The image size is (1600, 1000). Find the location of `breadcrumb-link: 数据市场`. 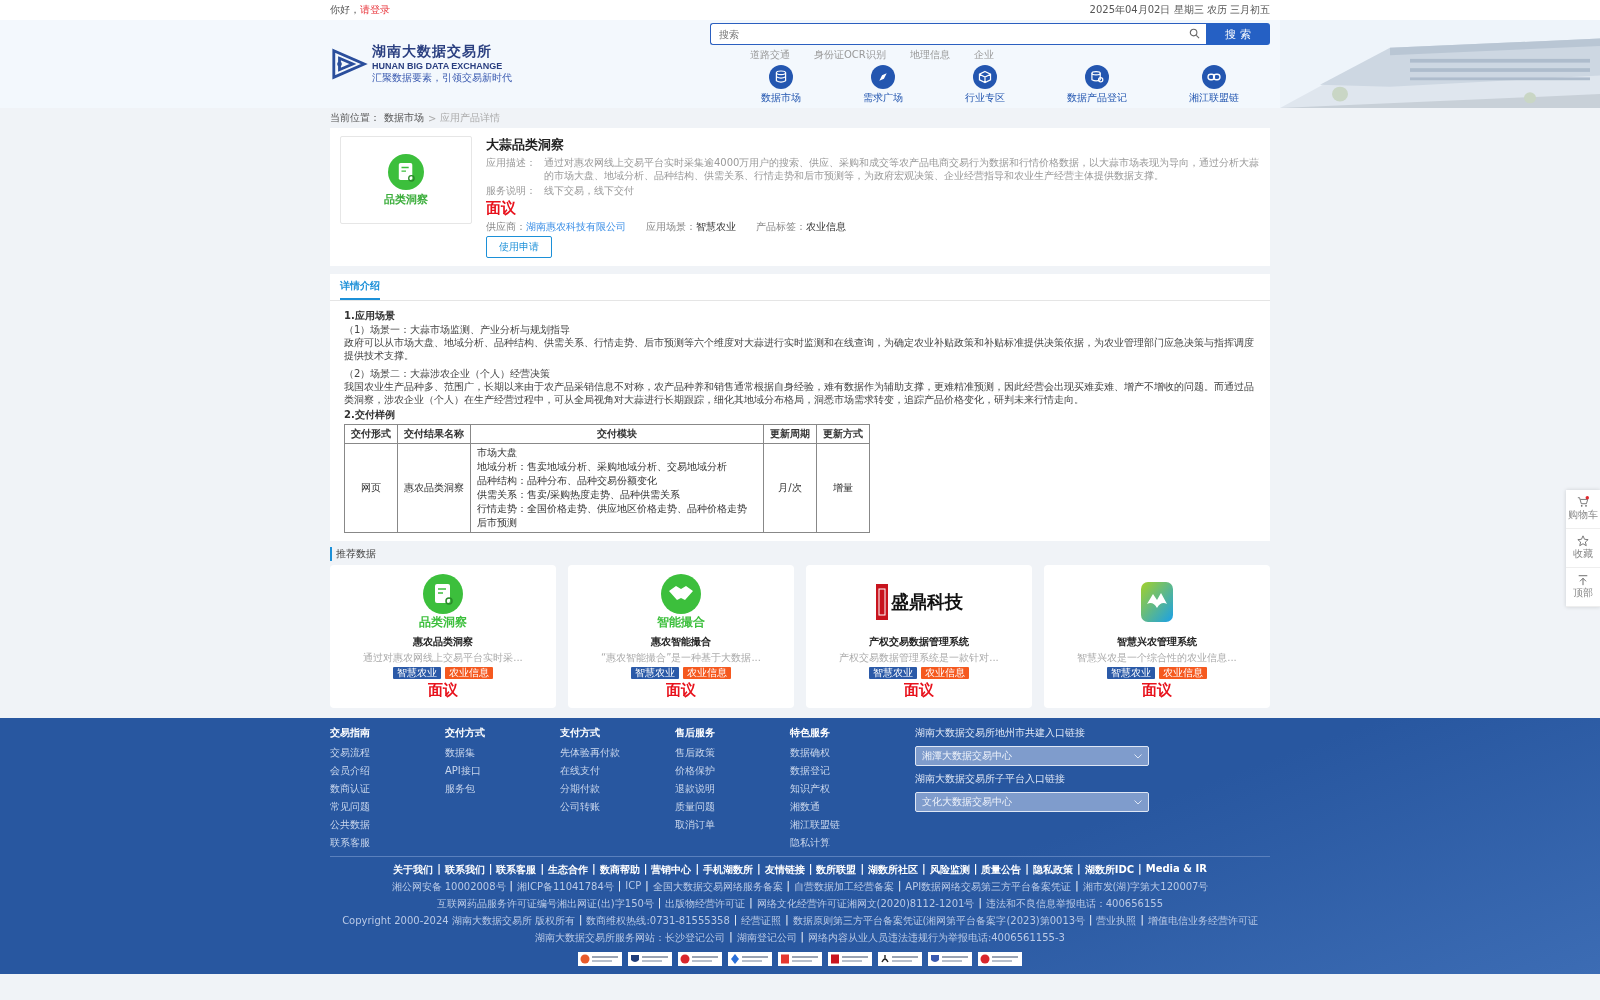

breadcrumb-link: 数据市场 is located at coordinates (404, 118).